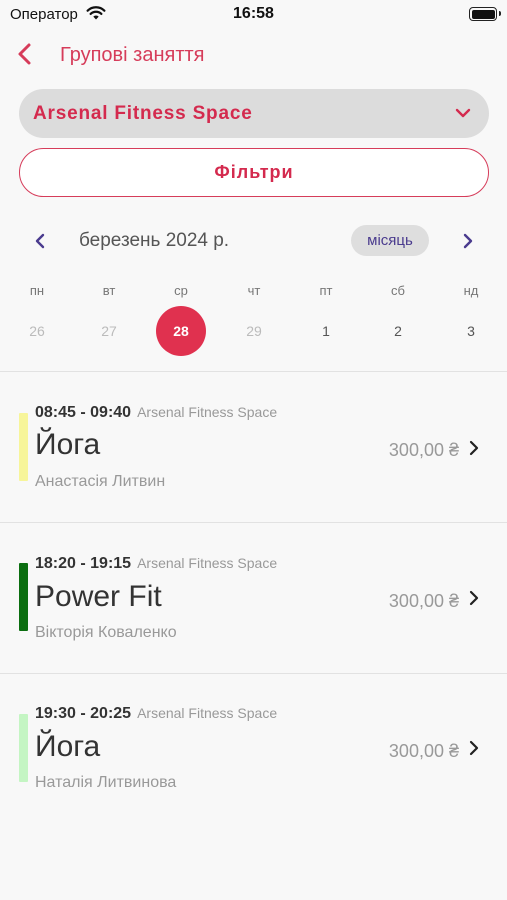 The height and width of the screenshot is (900, 507). I want to click on day-cell-selected: 28, so click(181, 331).